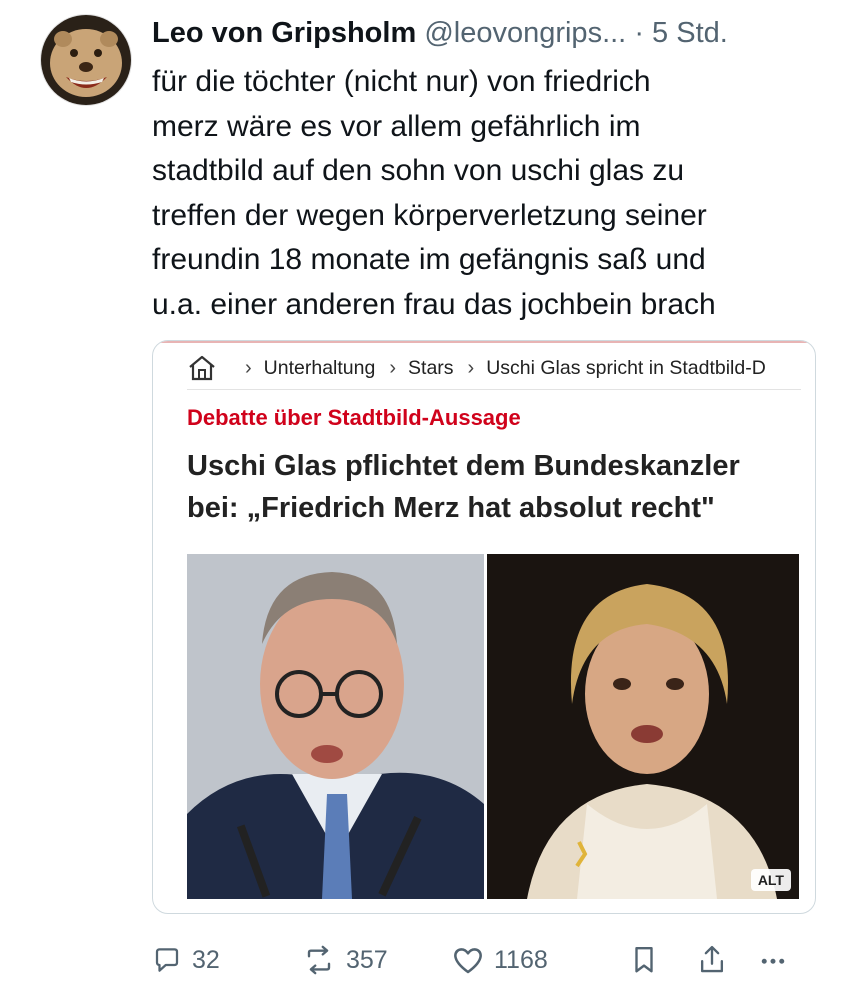  Describe the element at coordinates (494, 389) in the screenshot. I see `divider` at that location.